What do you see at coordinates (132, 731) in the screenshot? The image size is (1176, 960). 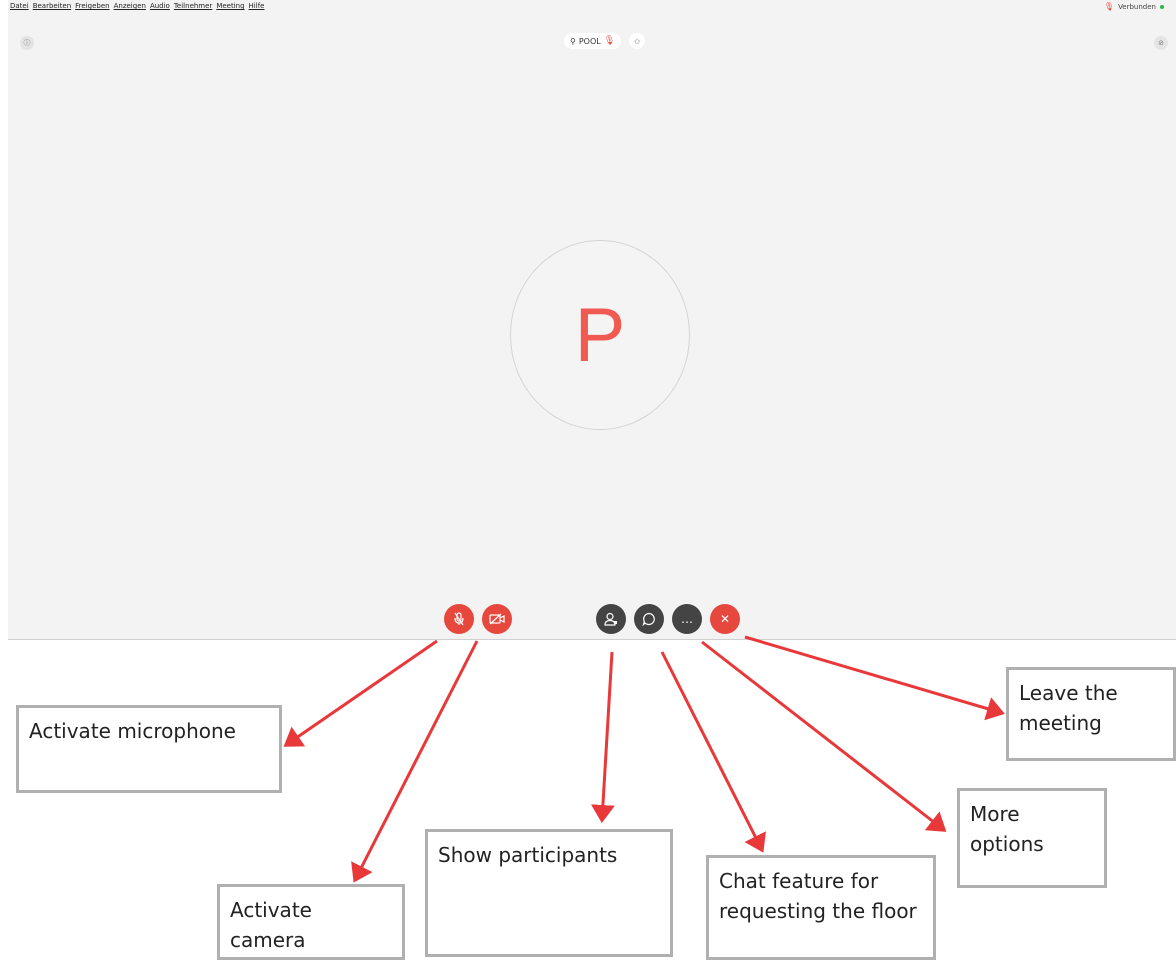 I see `callout-microphone-text: Activate microphone` at bounding box center [132, 731].